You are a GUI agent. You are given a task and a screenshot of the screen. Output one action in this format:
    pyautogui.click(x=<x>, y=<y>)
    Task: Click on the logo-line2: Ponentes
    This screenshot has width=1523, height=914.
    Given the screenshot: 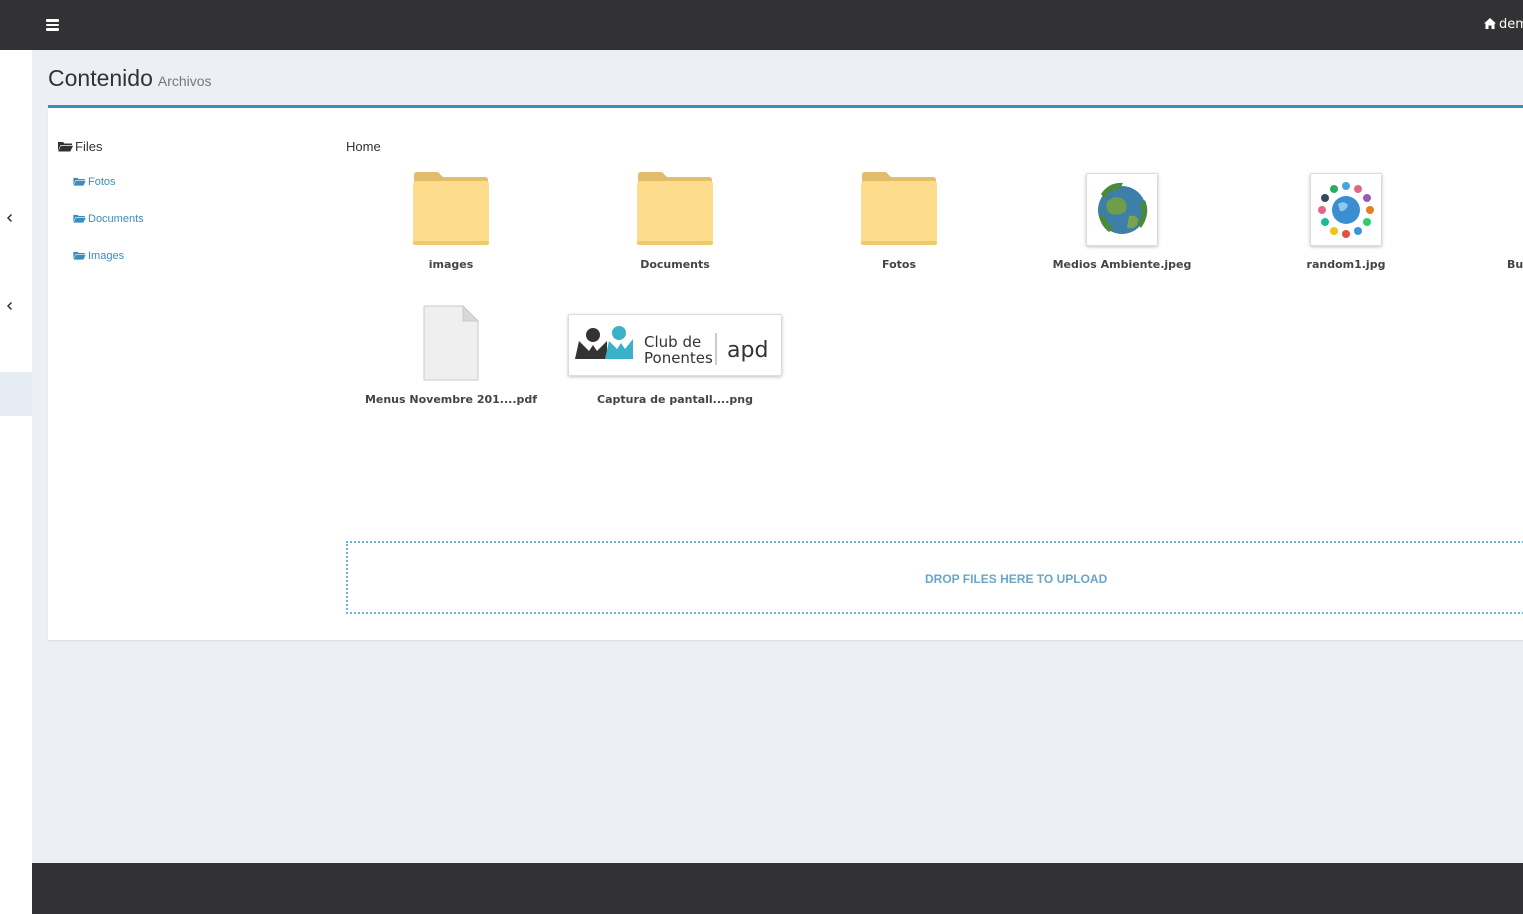 What is the action you would take?
    pyautogui.click(x=678, y=358)
    